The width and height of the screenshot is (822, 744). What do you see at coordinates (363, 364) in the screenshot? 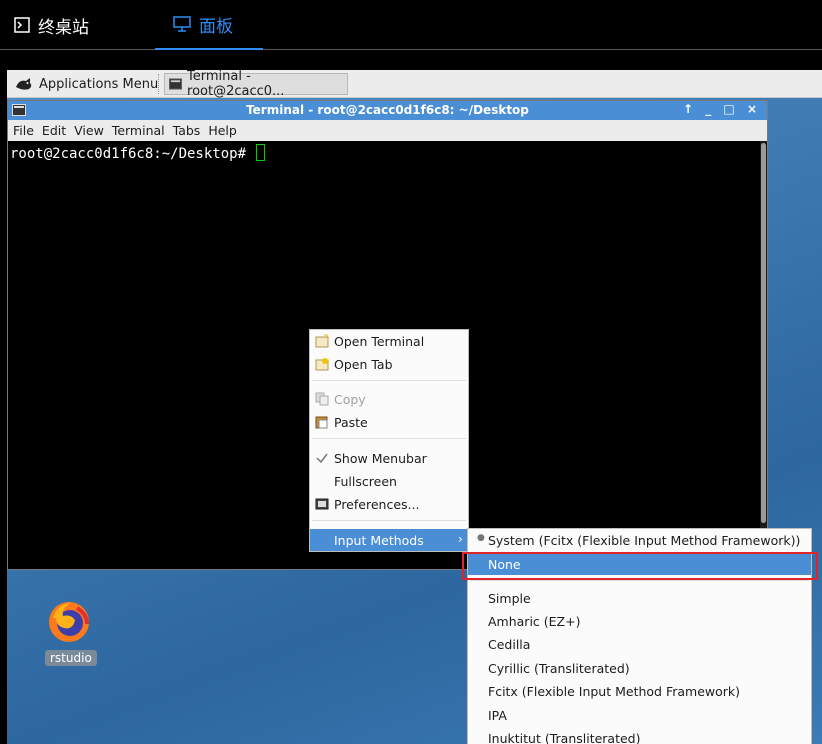
I see `open-tab-label: Open Tab` at bounding box center [363, 364].